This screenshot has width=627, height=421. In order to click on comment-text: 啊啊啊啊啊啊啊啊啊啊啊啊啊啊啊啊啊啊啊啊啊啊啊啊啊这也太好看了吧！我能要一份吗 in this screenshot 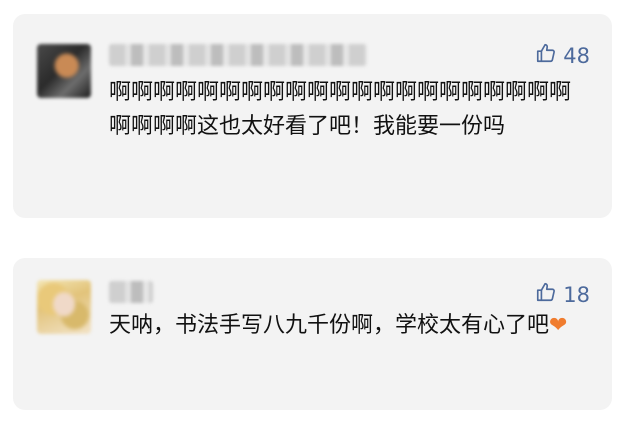, I will do `click(340, 109)`.